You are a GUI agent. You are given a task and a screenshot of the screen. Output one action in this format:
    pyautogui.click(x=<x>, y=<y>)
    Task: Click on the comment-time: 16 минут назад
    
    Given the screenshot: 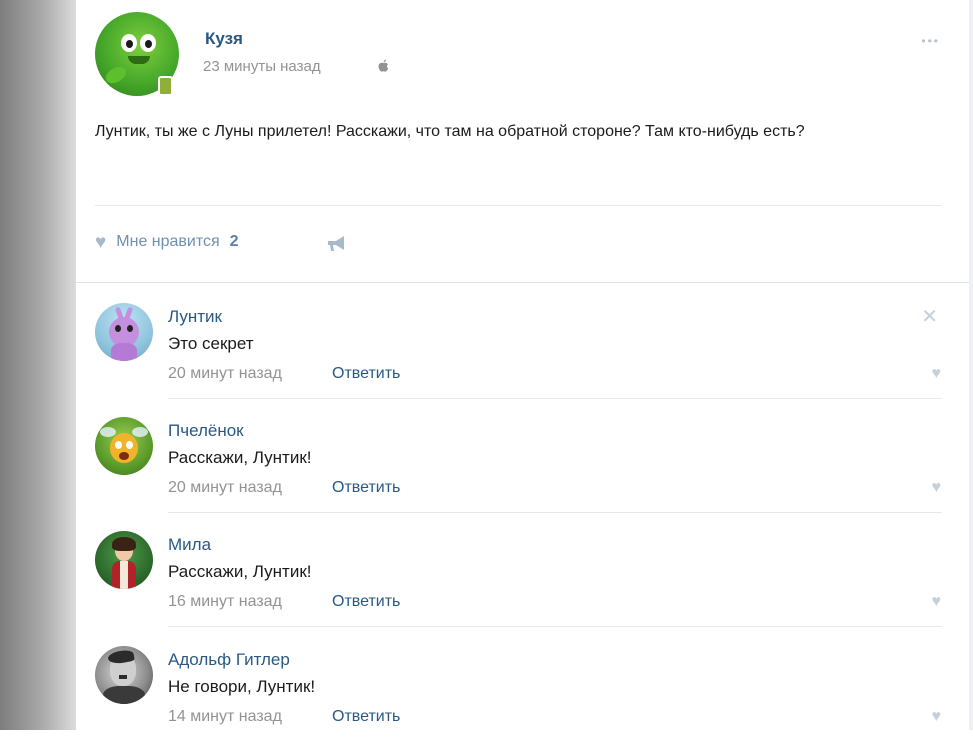 What is the action you would take?
    pyautogui.click(x=225, y=602)
    